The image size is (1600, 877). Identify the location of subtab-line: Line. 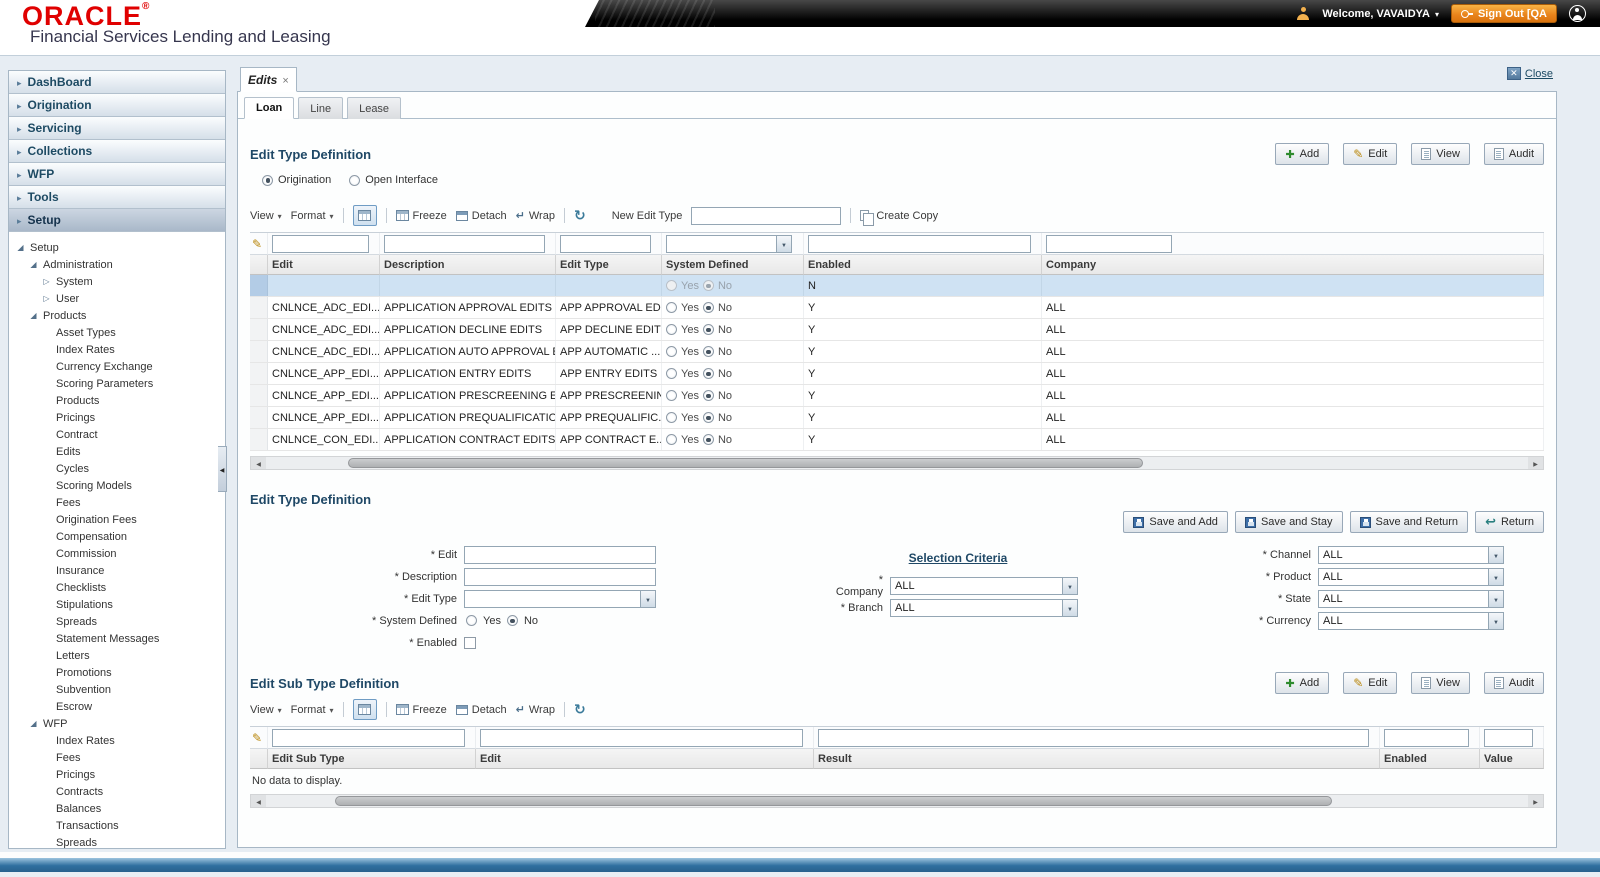
(321, 108).